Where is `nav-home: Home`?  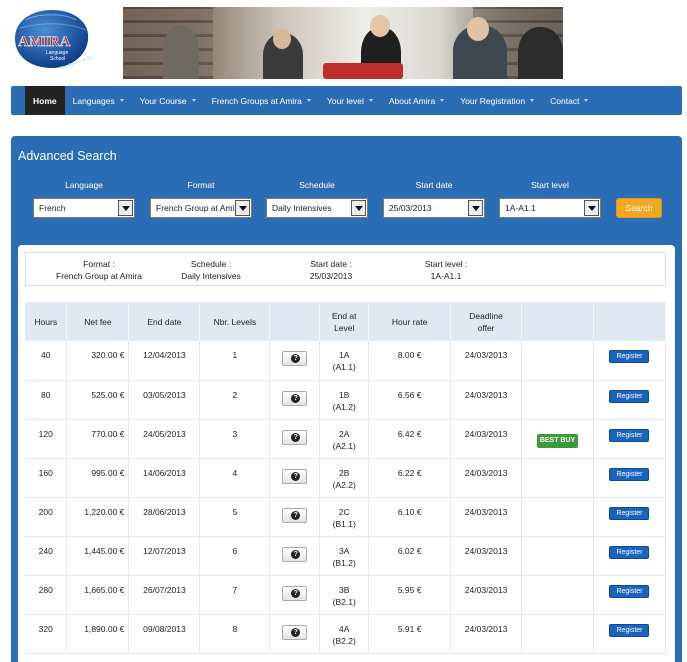
nav-home: Home is located at coordinates (45, 100).